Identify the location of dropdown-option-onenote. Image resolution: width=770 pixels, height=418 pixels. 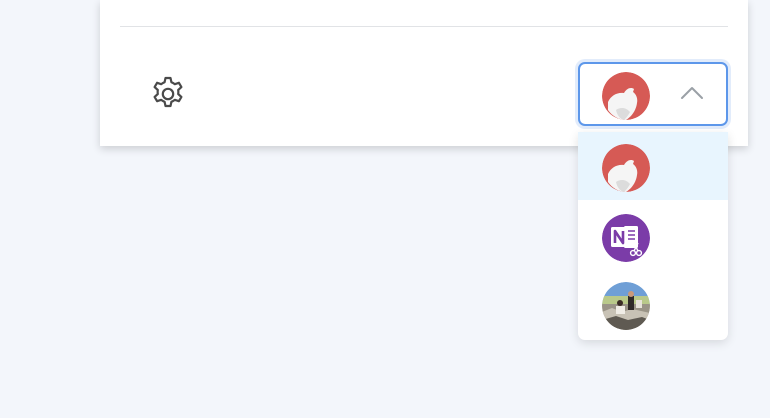
(653, 236).